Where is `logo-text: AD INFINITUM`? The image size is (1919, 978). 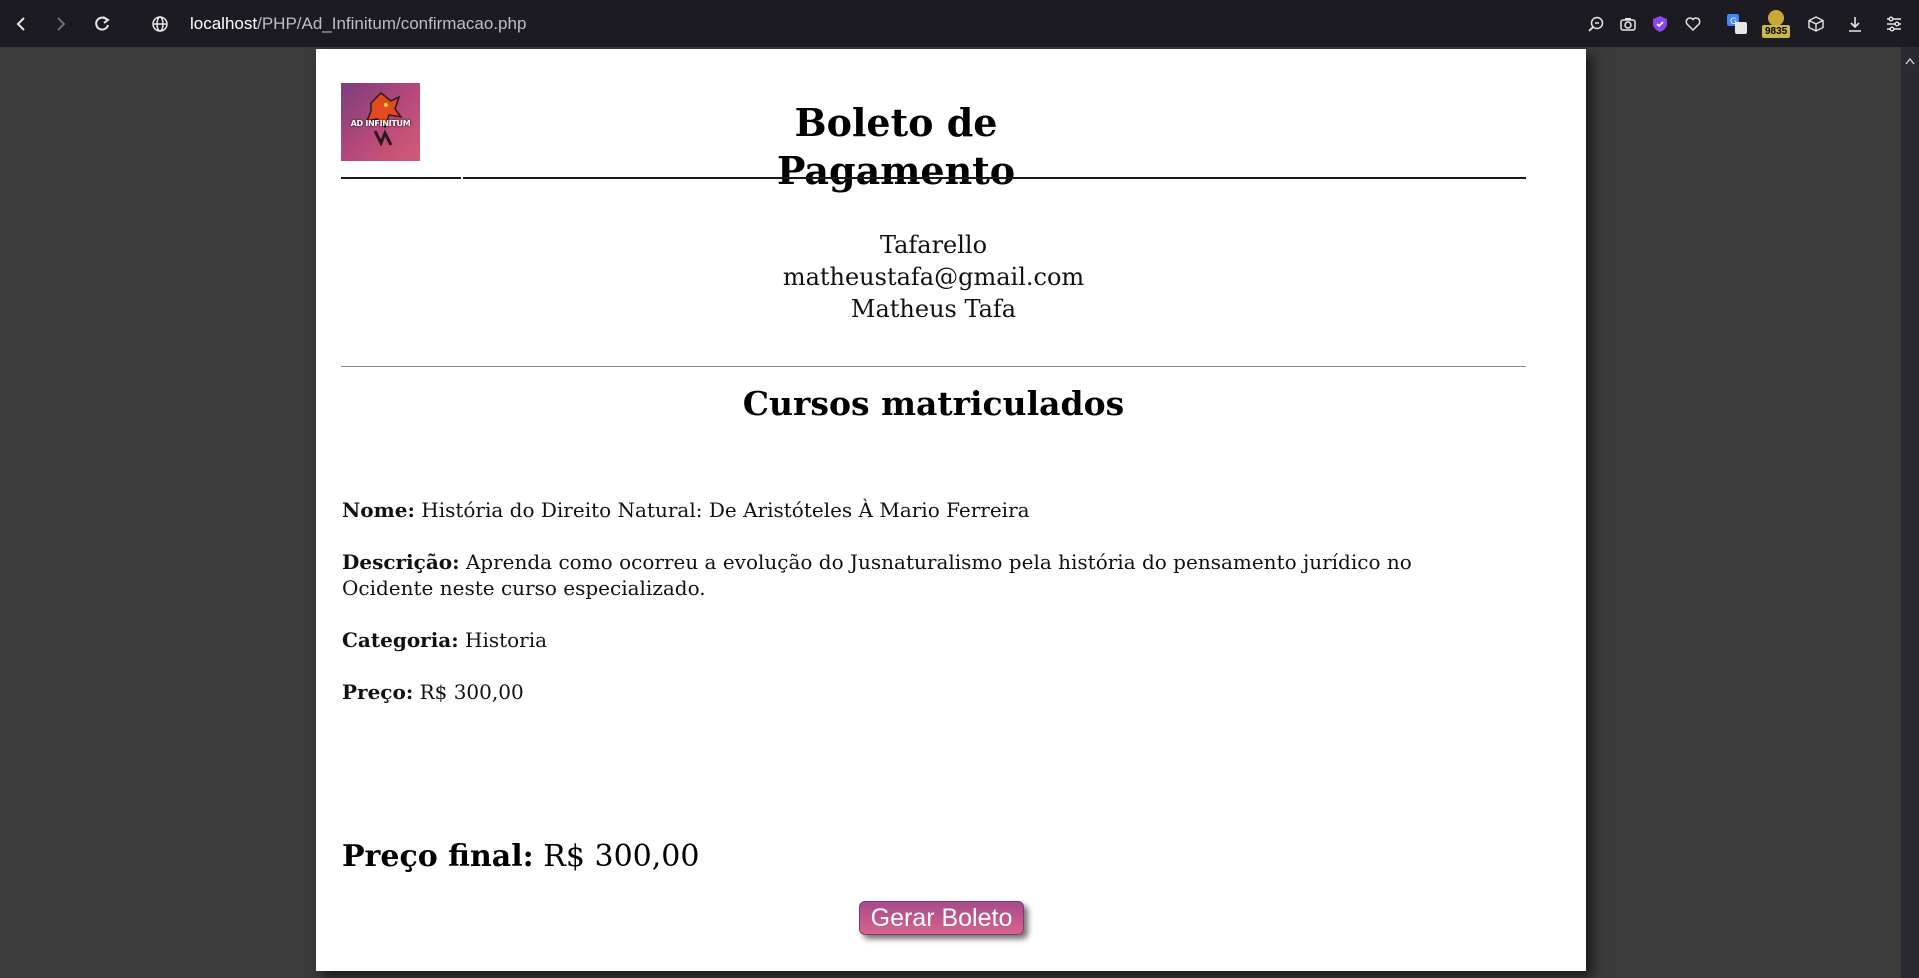 logo-text: AD INFINITUM is located at coordinates (380, 123).